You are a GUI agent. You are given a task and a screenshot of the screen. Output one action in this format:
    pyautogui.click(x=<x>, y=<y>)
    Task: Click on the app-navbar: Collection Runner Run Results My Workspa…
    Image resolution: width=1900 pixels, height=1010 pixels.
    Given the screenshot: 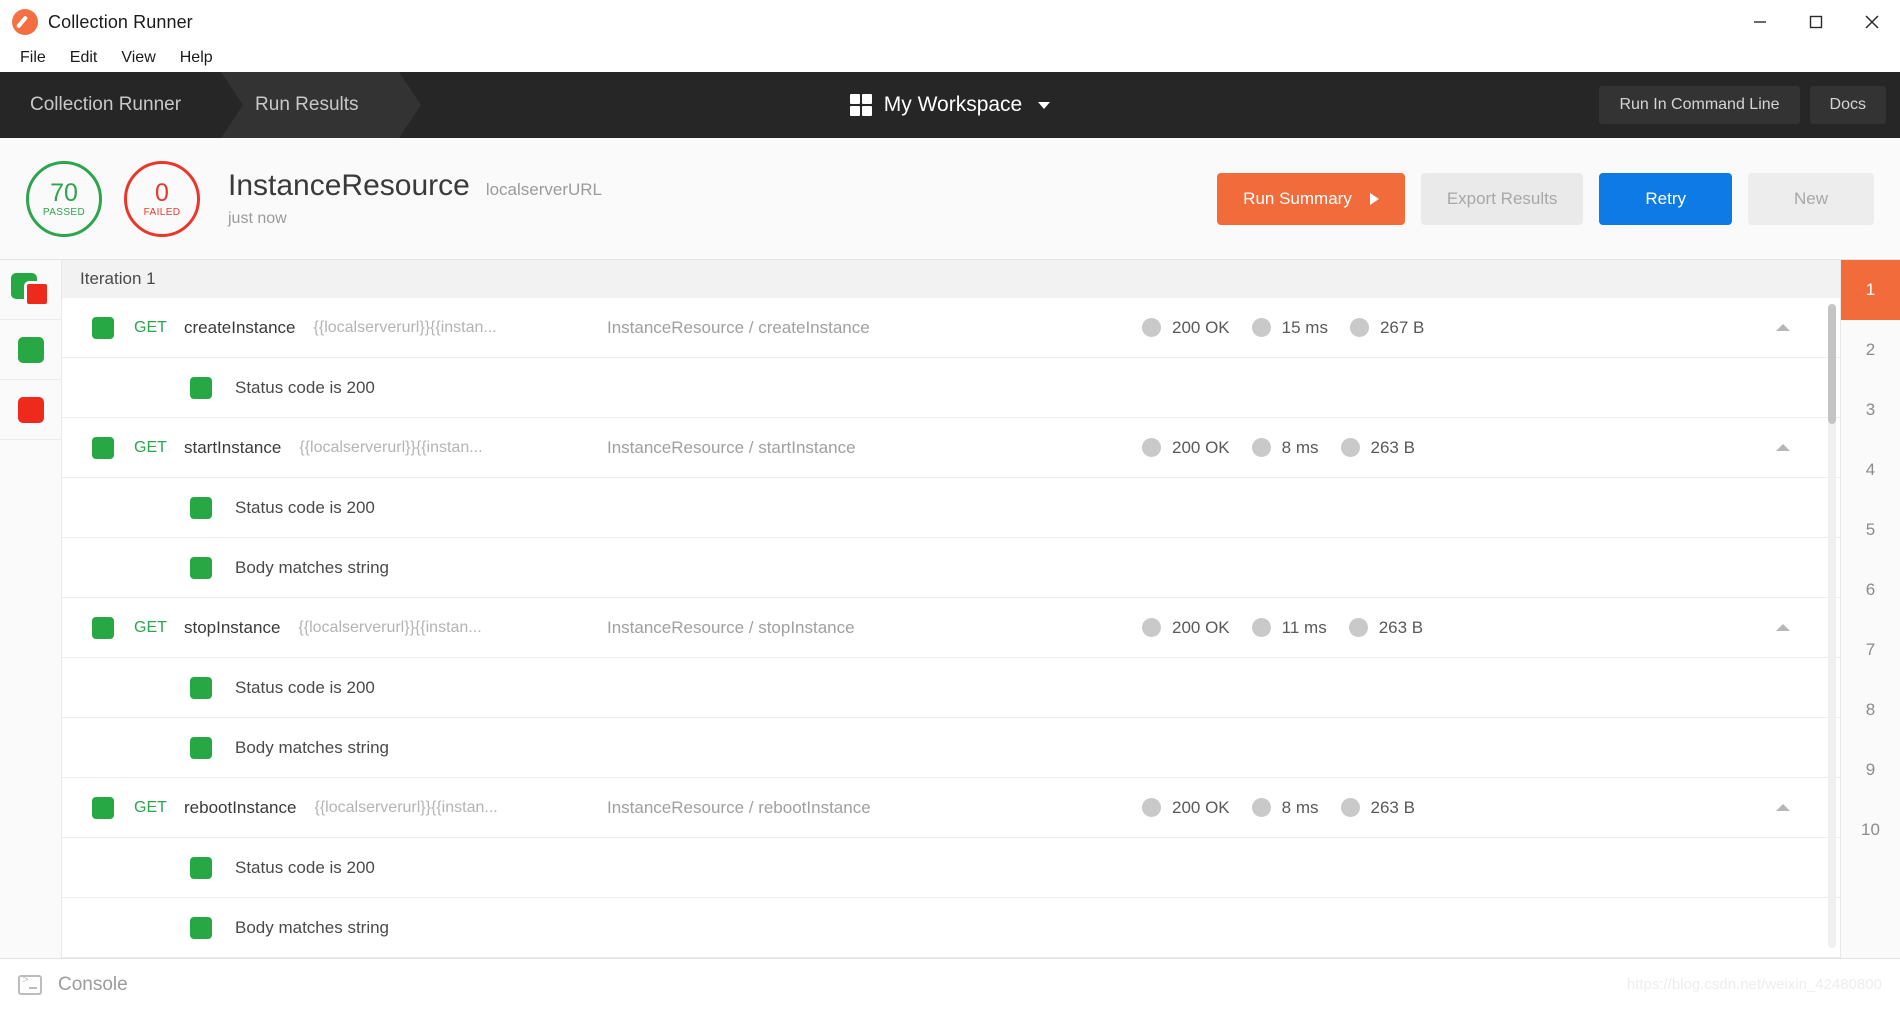 What is the action you would take?
    pyautogui.click(x=950, y=105)
    